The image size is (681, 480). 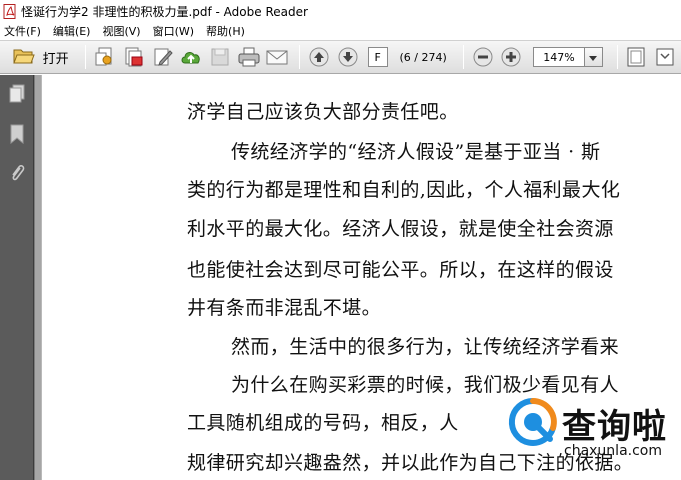 I want to click on pdf-file-icon, so click(x=10, y=11).